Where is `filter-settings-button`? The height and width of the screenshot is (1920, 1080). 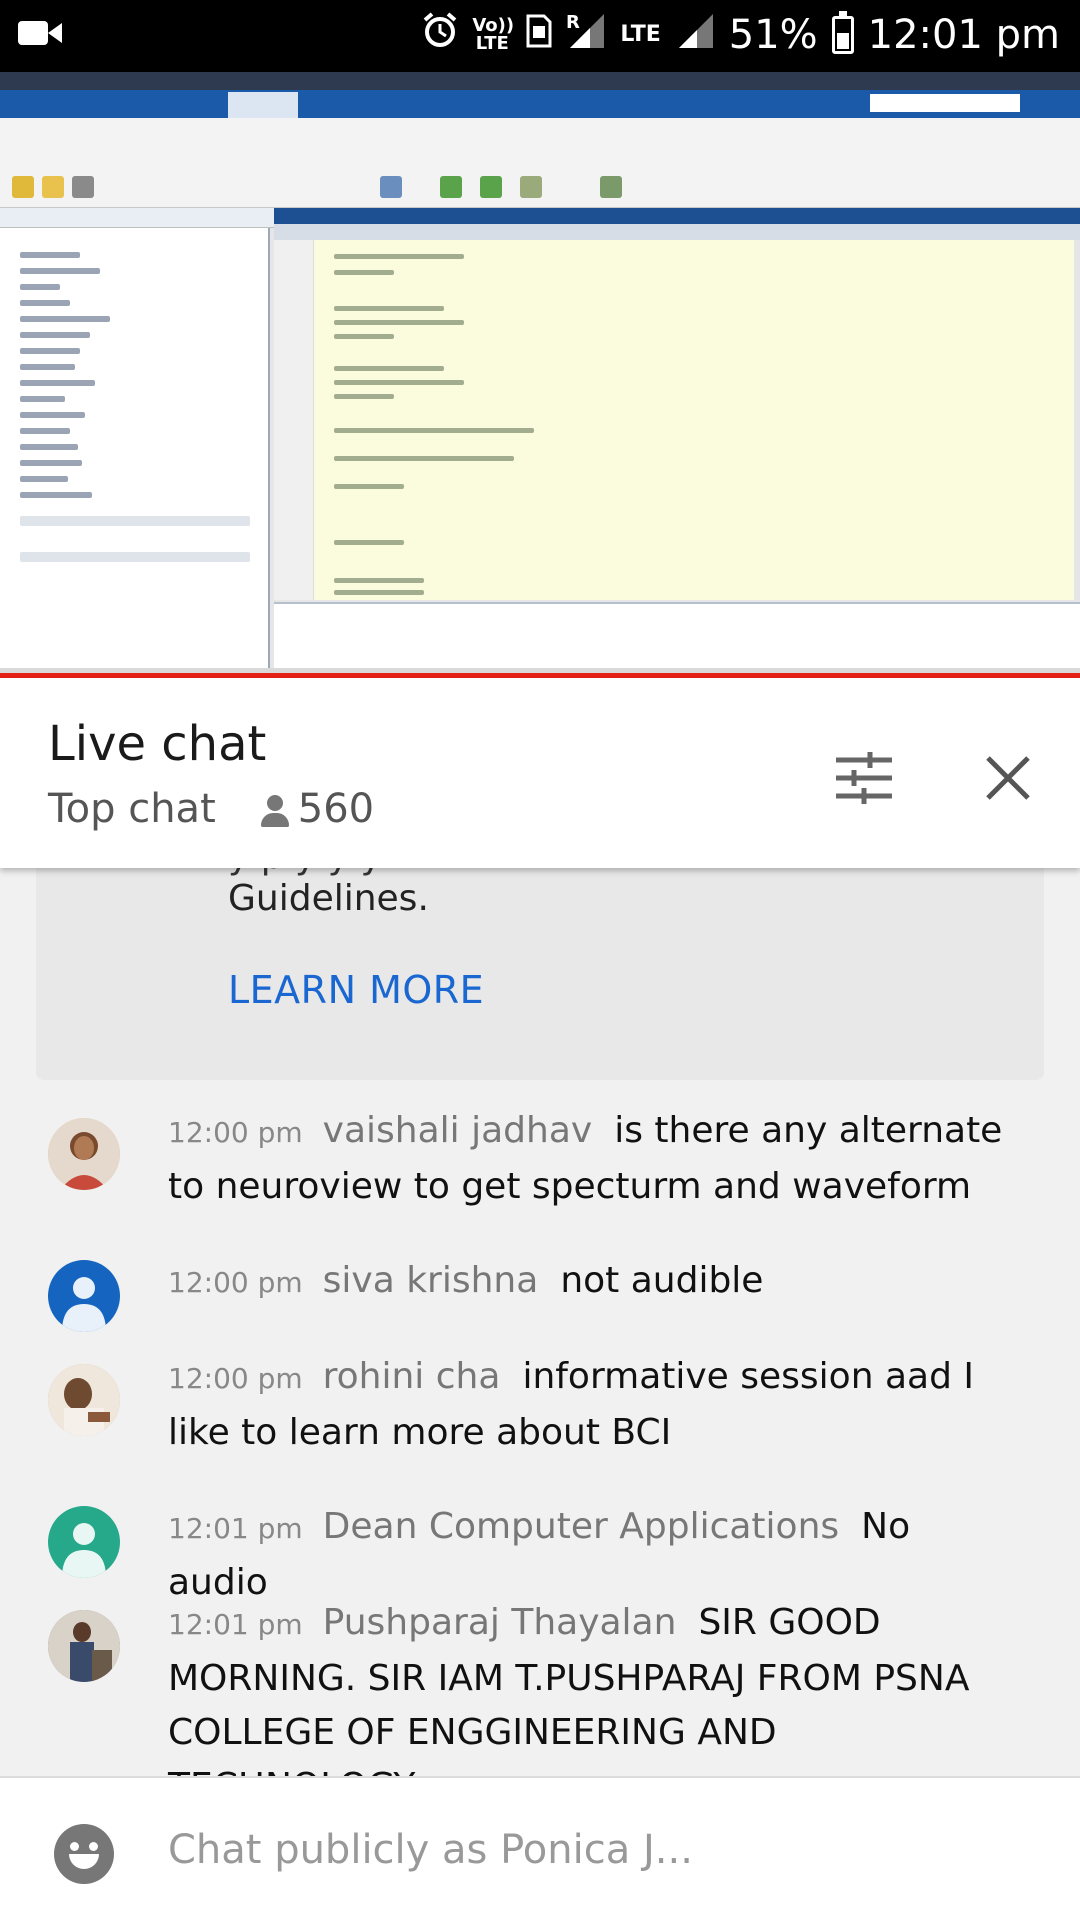
filter-settings-button is located at coordinates (864, 778).